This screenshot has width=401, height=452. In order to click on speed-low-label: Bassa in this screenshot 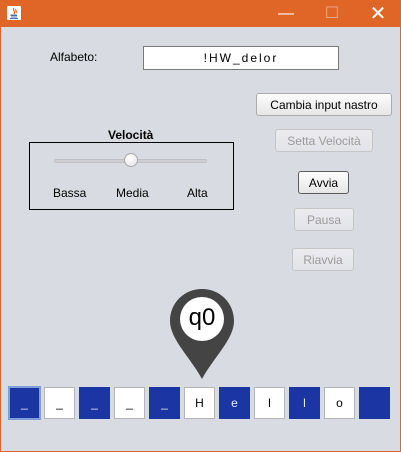, I will do `click(70, 193)`.